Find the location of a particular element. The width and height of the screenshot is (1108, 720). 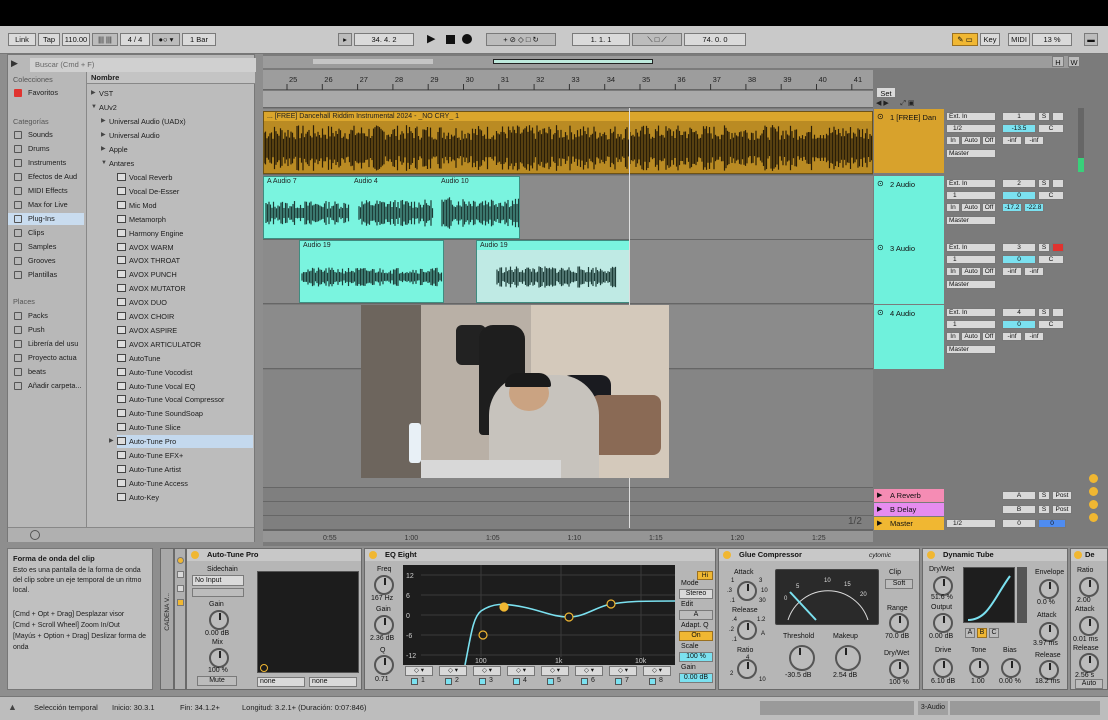

tree-folder: ▶ VST is located at coordinates (102, 93).